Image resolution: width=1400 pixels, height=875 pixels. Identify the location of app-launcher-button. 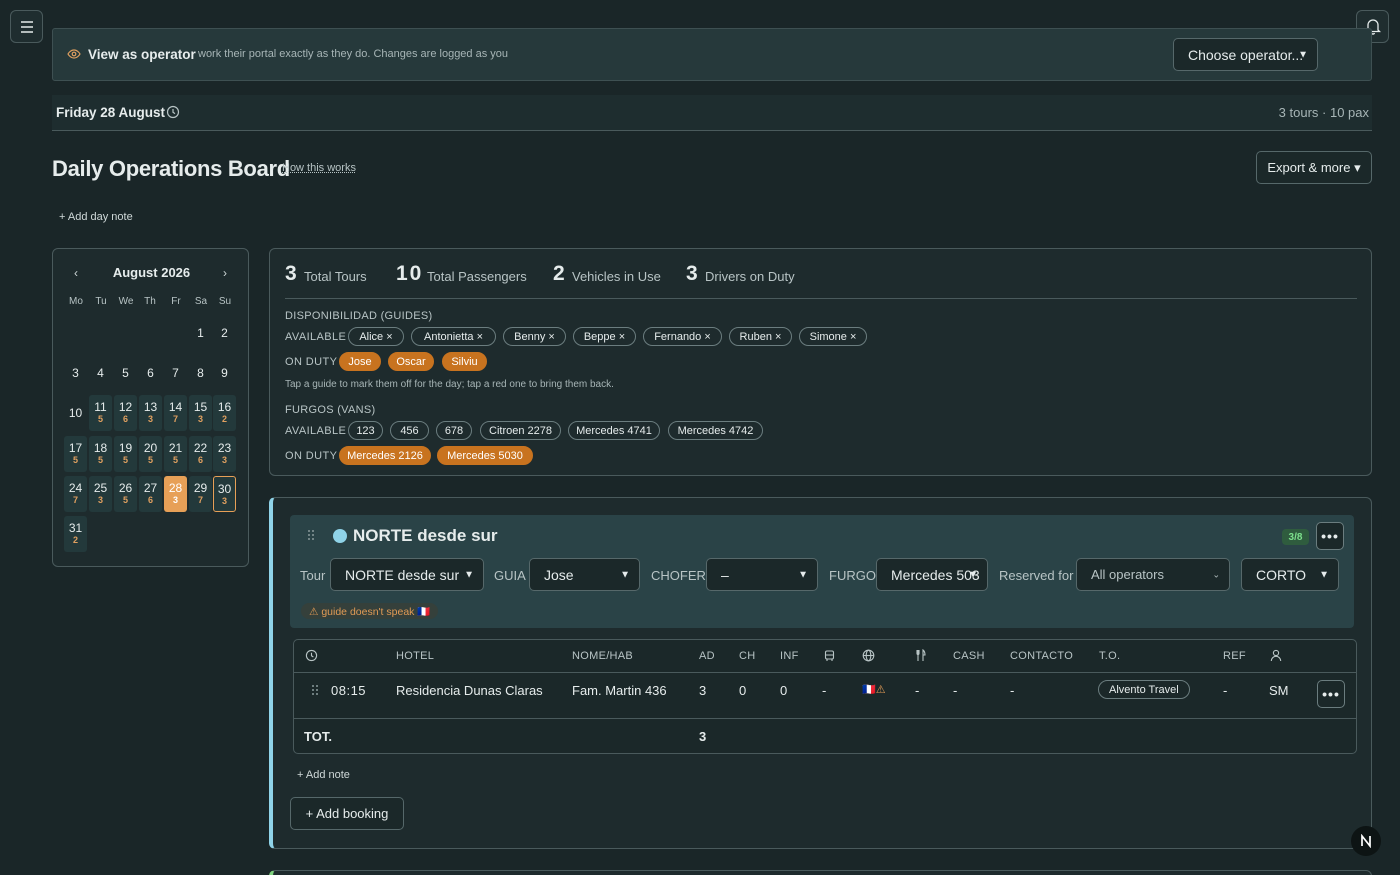
(1366, 841).